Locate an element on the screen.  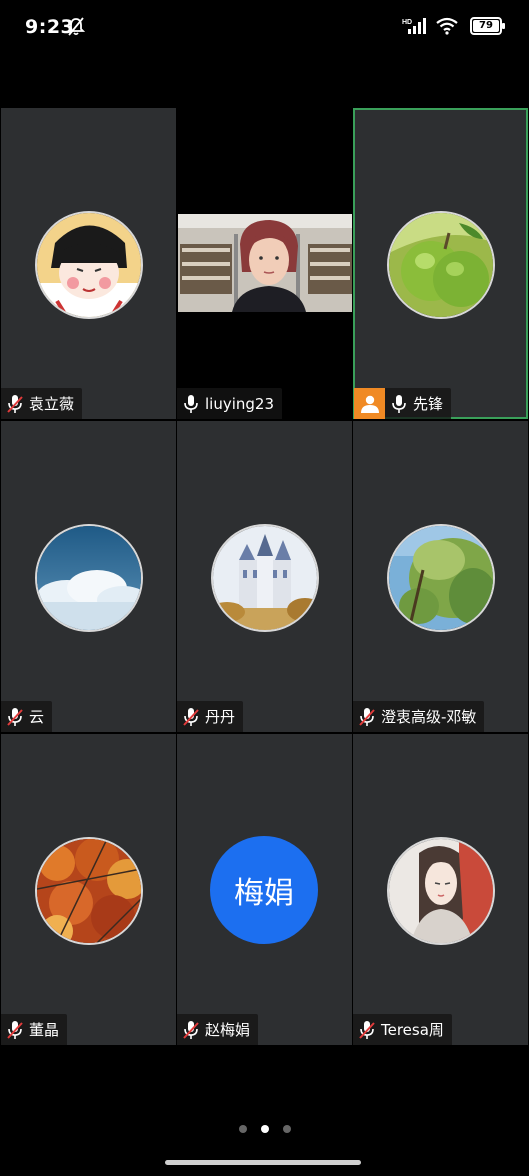
name-bar: 袁立薇 is located at coordinates (42, 403).